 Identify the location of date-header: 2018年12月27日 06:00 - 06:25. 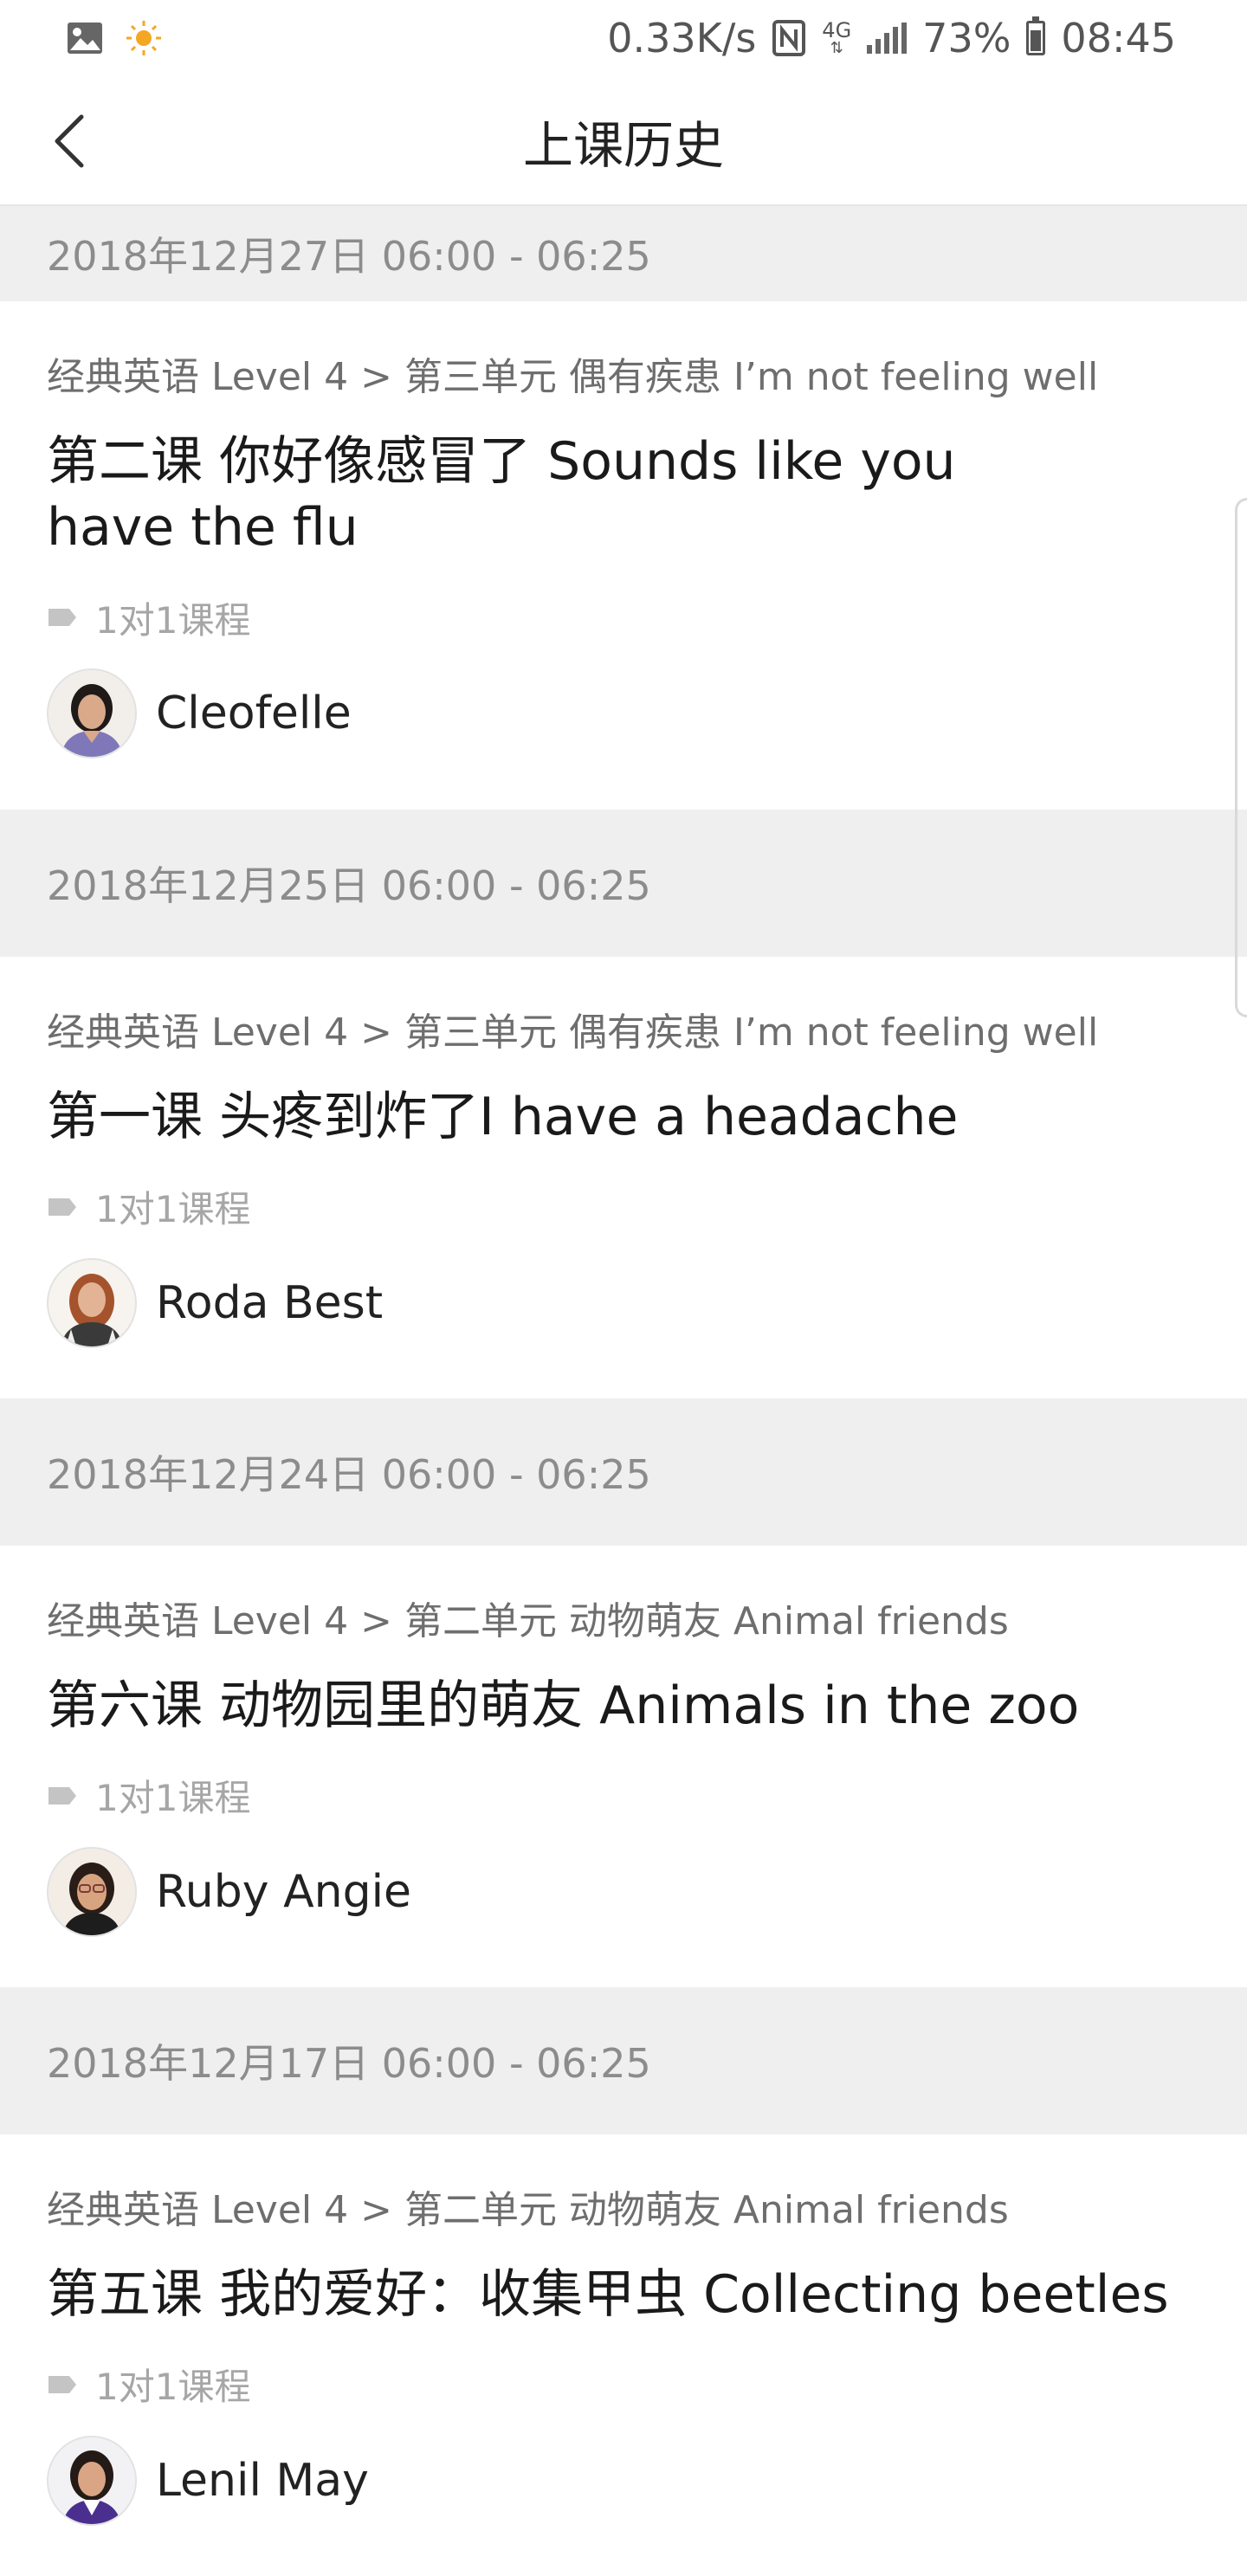
(623, 253).